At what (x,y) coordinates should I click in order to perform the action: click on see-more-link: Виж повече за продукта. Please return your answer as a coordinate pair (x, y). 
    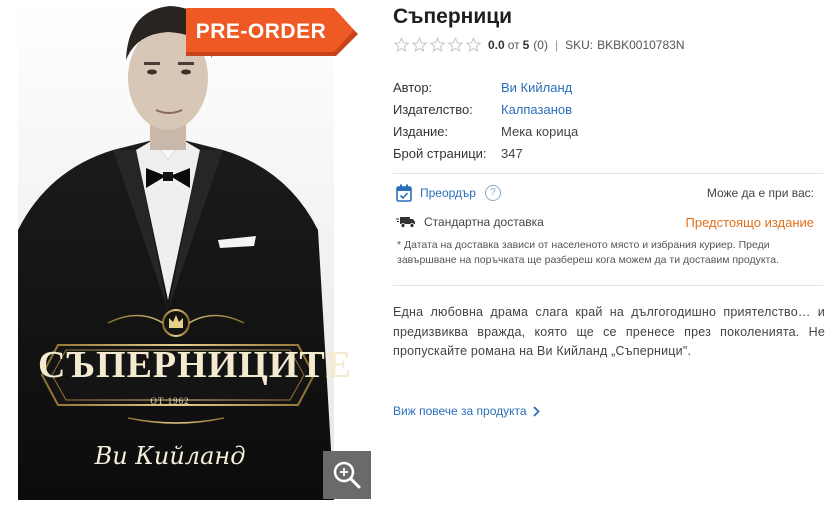
    Looking at the image, I should click on (466, 411).